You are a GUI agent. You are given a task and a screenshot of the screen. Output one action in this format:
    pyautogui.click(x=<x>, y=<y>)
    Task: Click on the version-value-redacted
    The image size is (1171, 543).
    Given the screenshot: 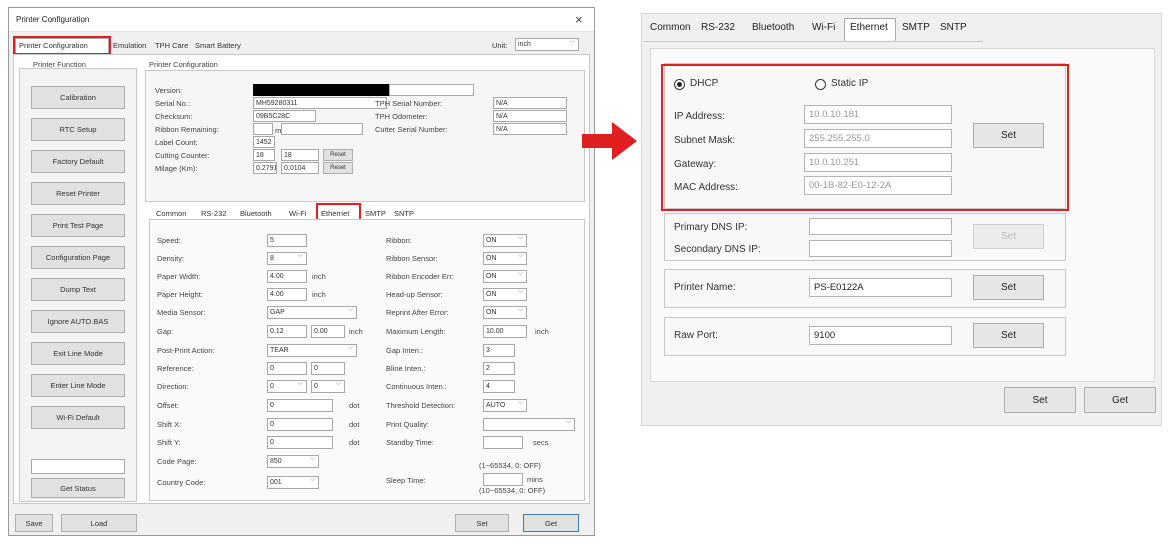 What is the action you would take?
    pyautogui.click(x=321, y=90)
    